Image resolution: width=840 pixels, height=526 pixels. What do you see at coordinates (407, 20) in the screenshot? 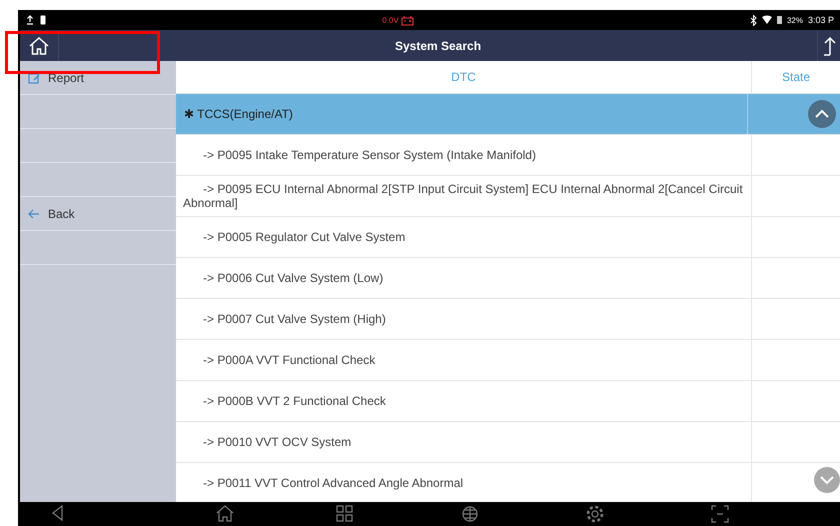
I see `car-battery-icon` at bounding box center [407, 20].